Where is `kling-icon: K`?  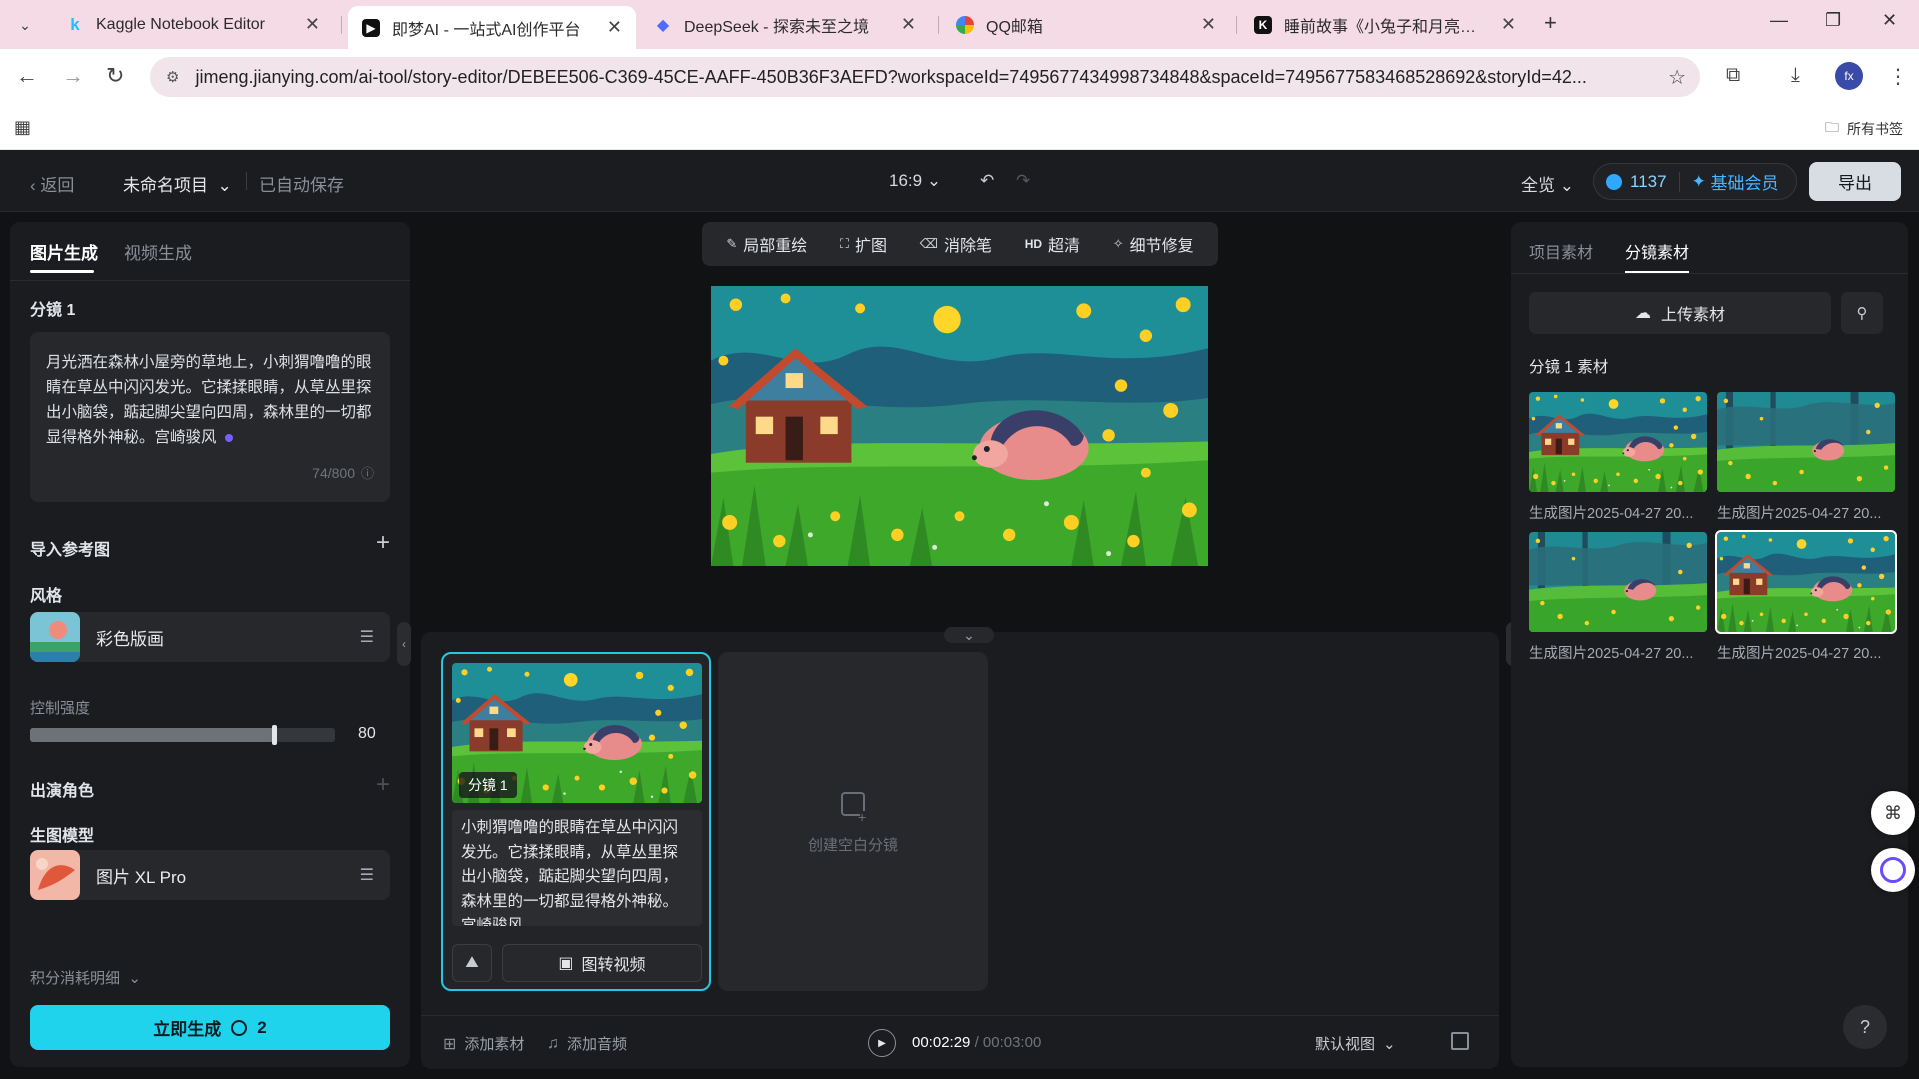 kling-icon: K is located at coordinates (1263, 24).